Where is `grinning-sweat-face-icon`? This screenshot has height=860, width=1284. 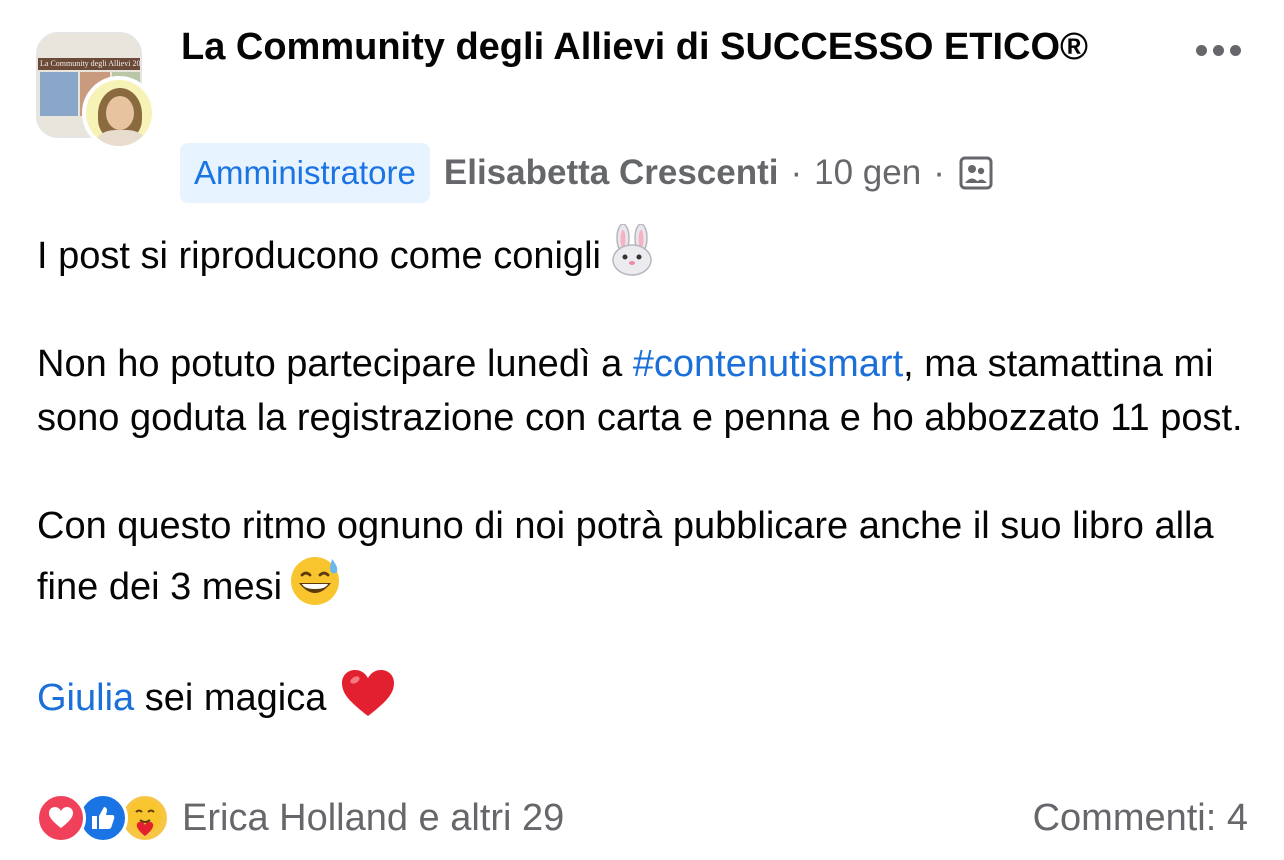 grinning-sweat-face-icon is located at coordinates (315, 581).